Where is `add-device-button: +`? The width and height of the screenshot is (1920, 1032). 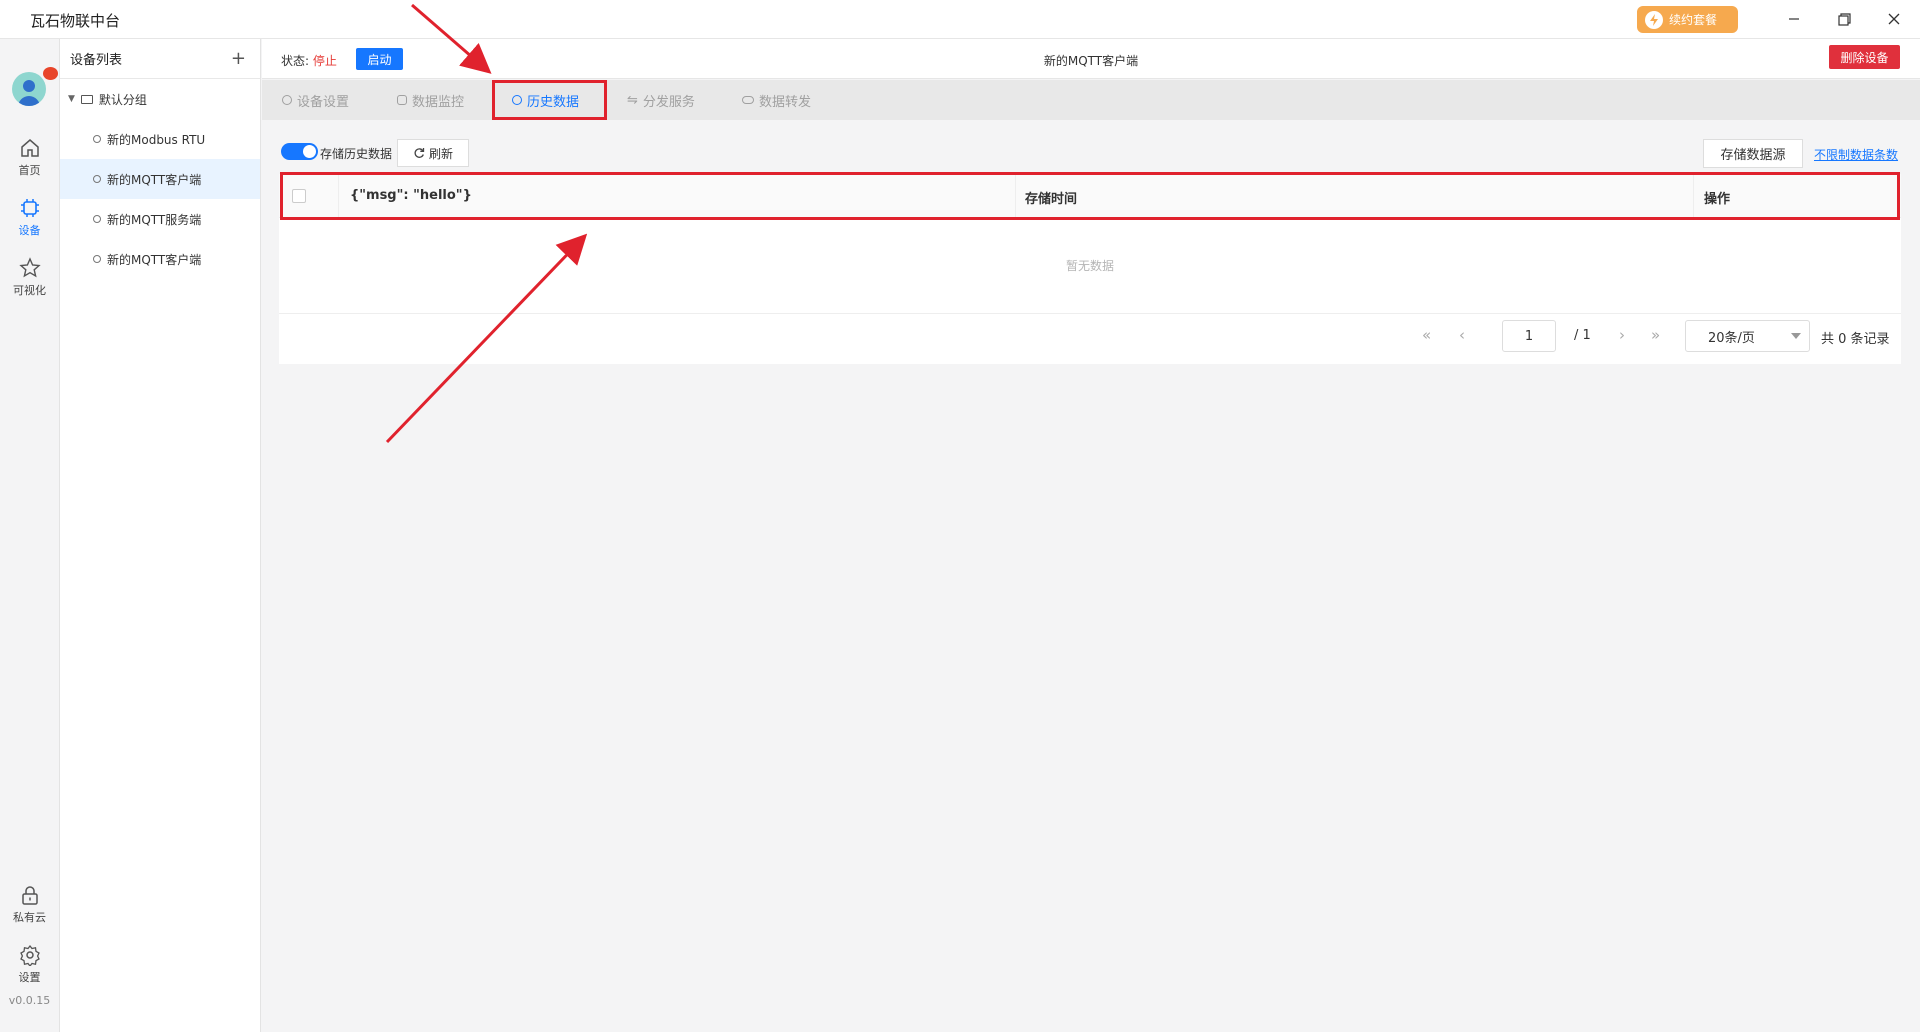 add-device-button: + is located at coordinates (238, 58).